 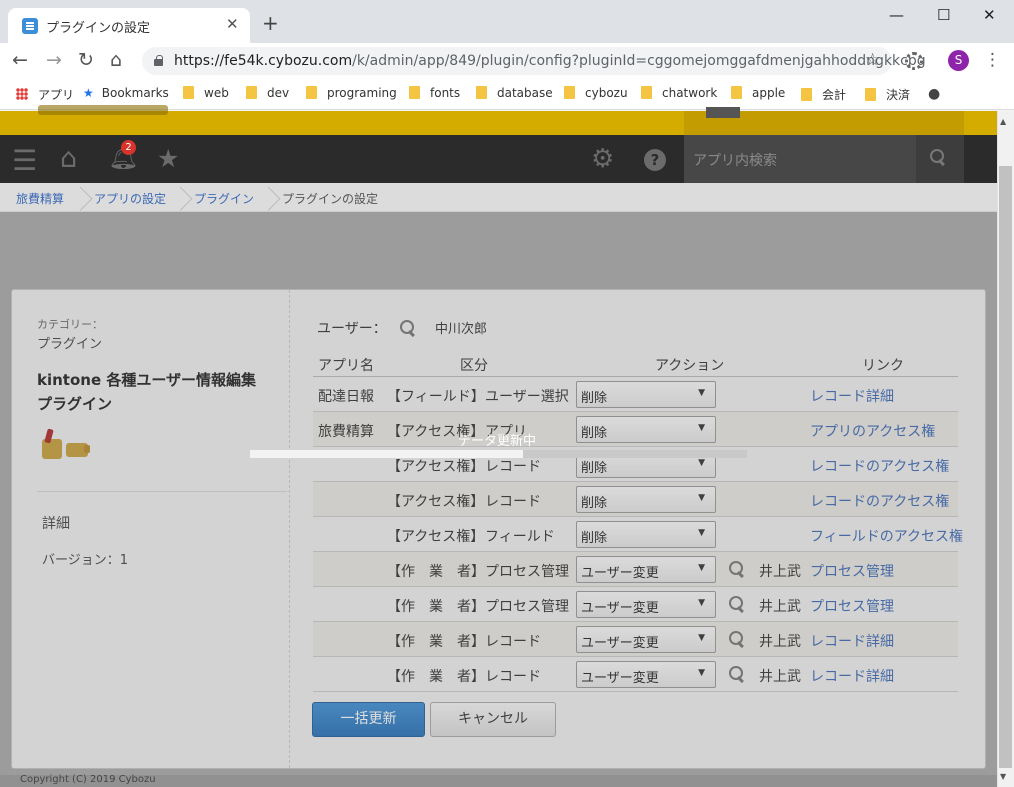 What do you see at coordinates (387, 454) in the screenshot?
I see `progress-fill` at bounding box center [387, 454].